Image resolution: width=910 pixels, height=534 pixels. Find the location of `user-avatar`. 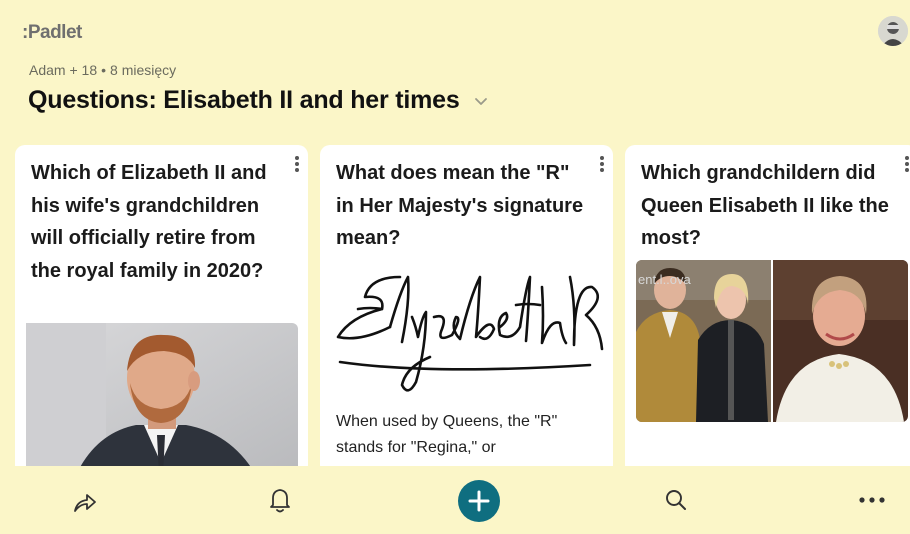

user-avatar is located at coordinates (893, 31).